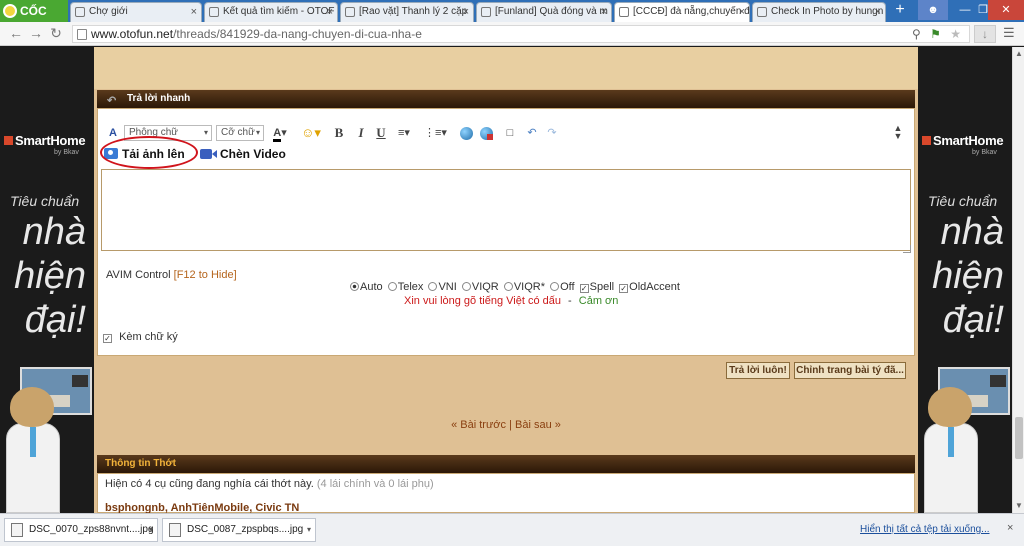 This screenshot has height=546, width=1024. I want to click on user-profile-button: ☻, so click(933, 10).